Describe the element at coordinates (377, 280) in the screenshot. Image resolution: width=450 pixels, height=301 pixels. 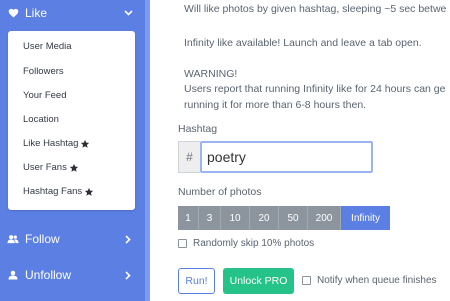
I see `notify-label: Notify when queue finishes` at that location.